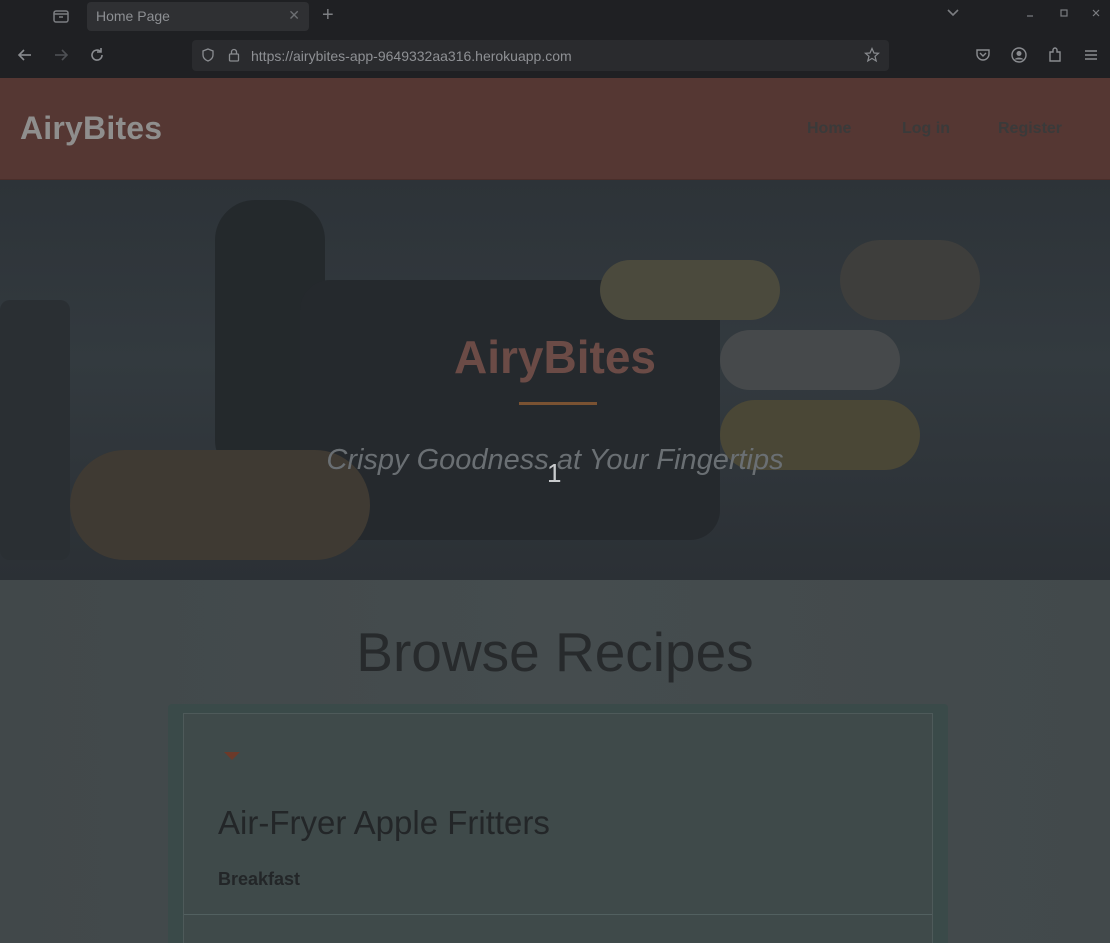 This screenshot has height=943, width=1110. I want to click on forward-icon, so click(61, 57).